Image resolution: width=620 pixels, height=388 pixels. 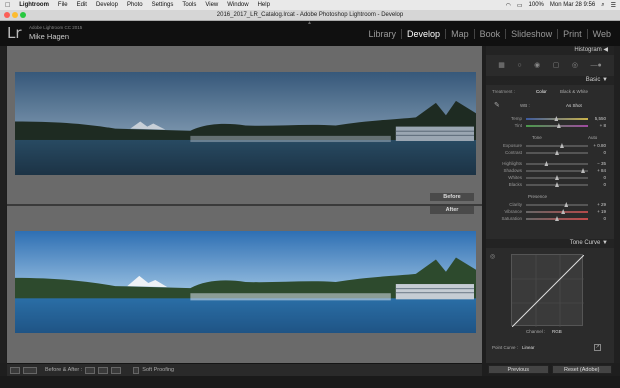 What do you see at coordinates (7, 15) in the screenshot?
I see `close-window-button` at bounding box center [7, 15].